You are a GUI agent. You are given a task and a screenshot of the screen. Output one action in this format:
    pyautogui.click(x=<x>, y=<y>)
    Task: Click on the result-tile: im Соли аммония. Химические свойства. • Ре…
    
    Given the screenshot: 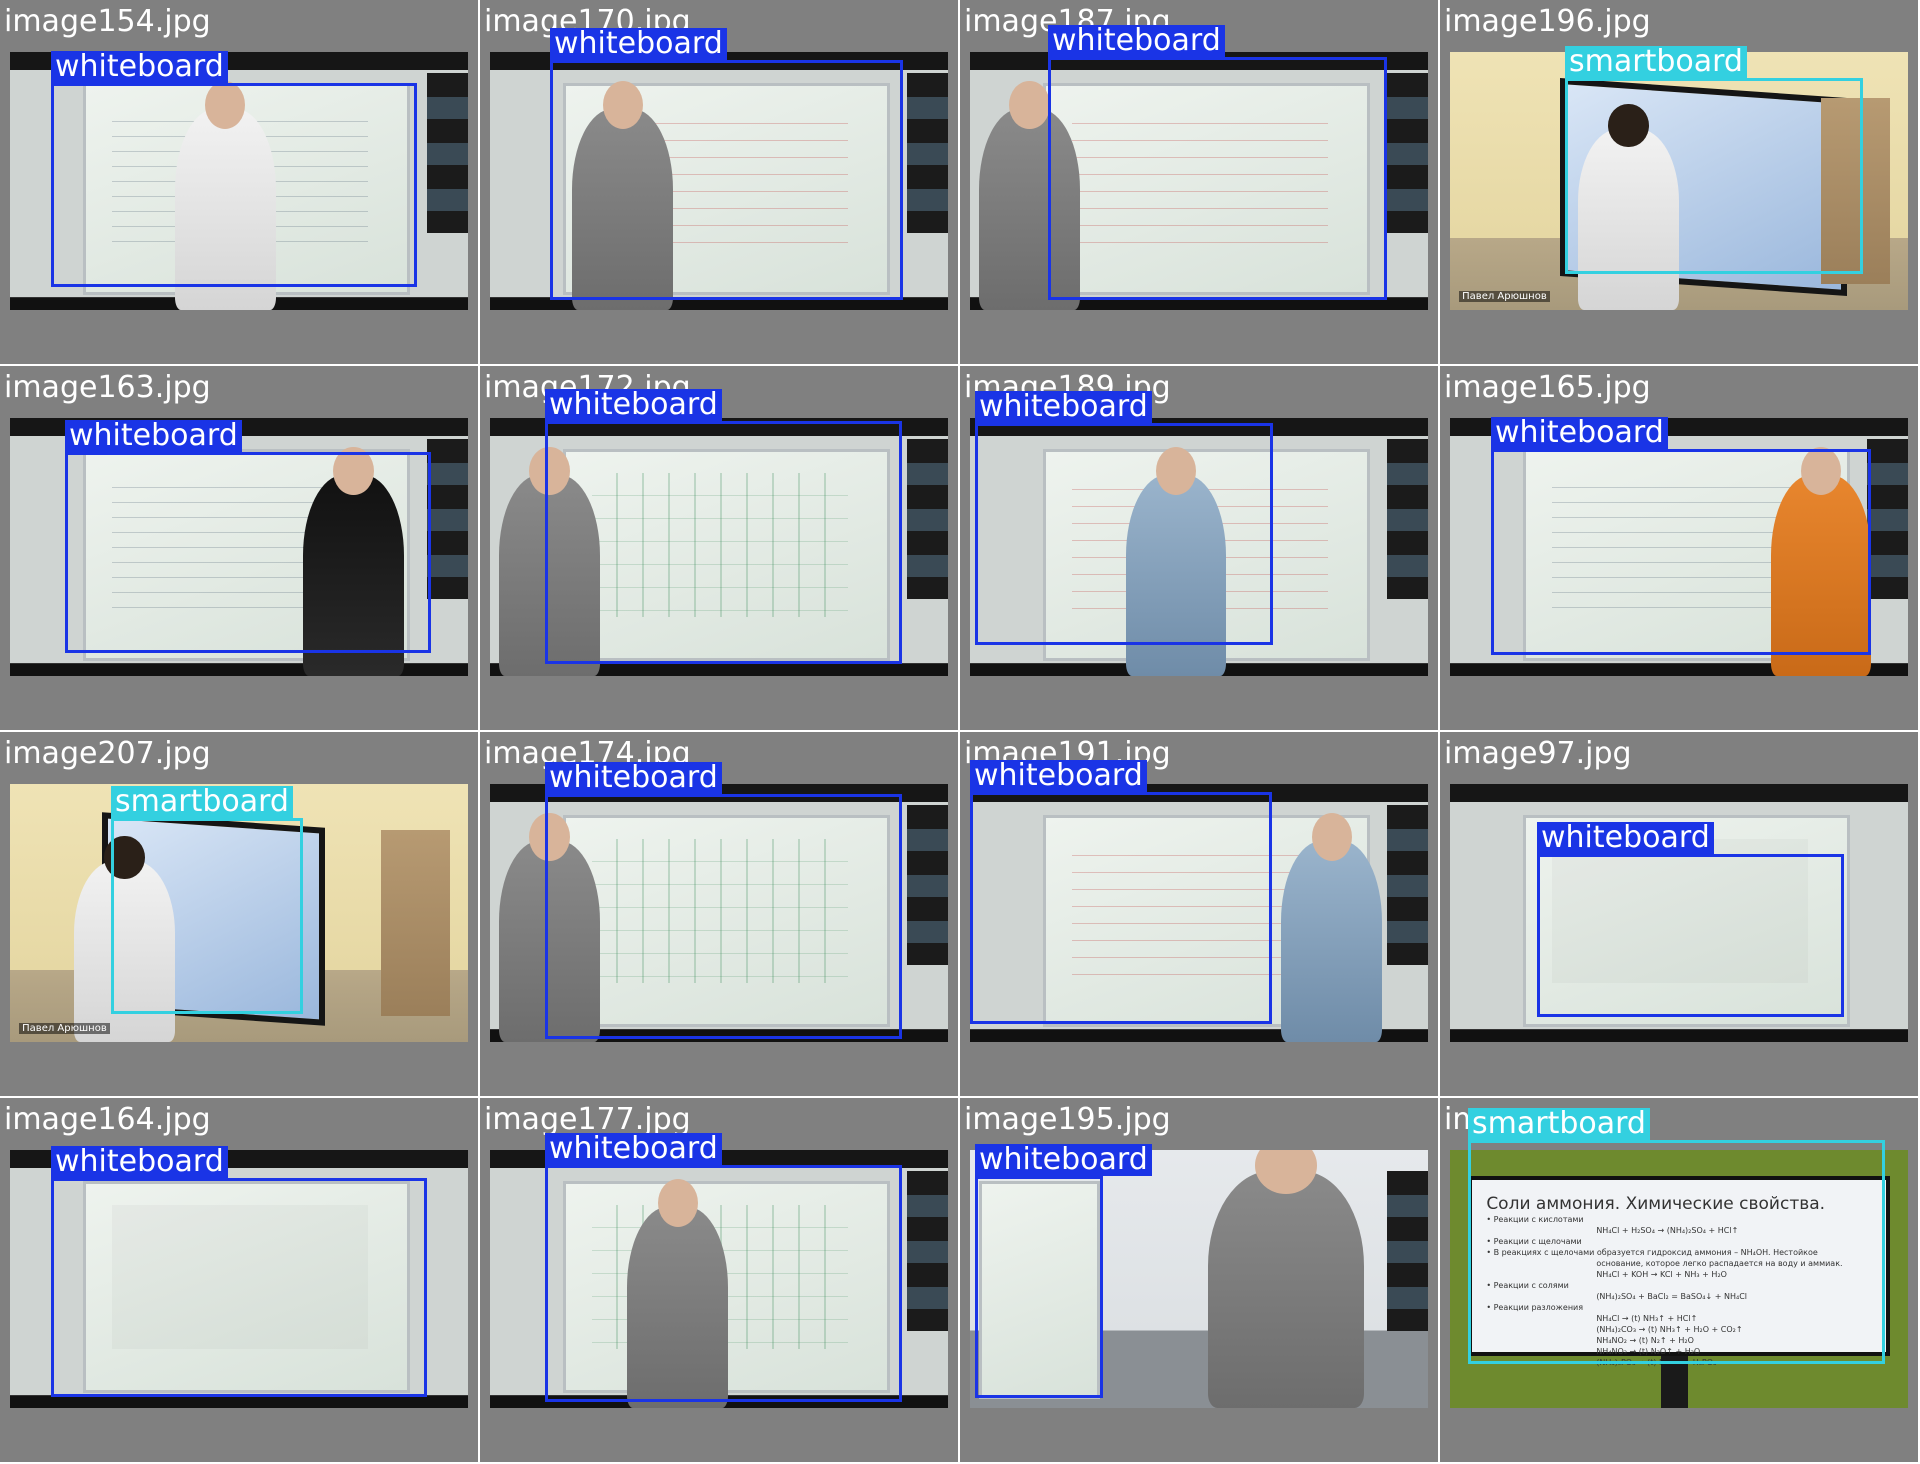 What is the action you would take?
    pyautogui.click(x=1679, y=1280)
    